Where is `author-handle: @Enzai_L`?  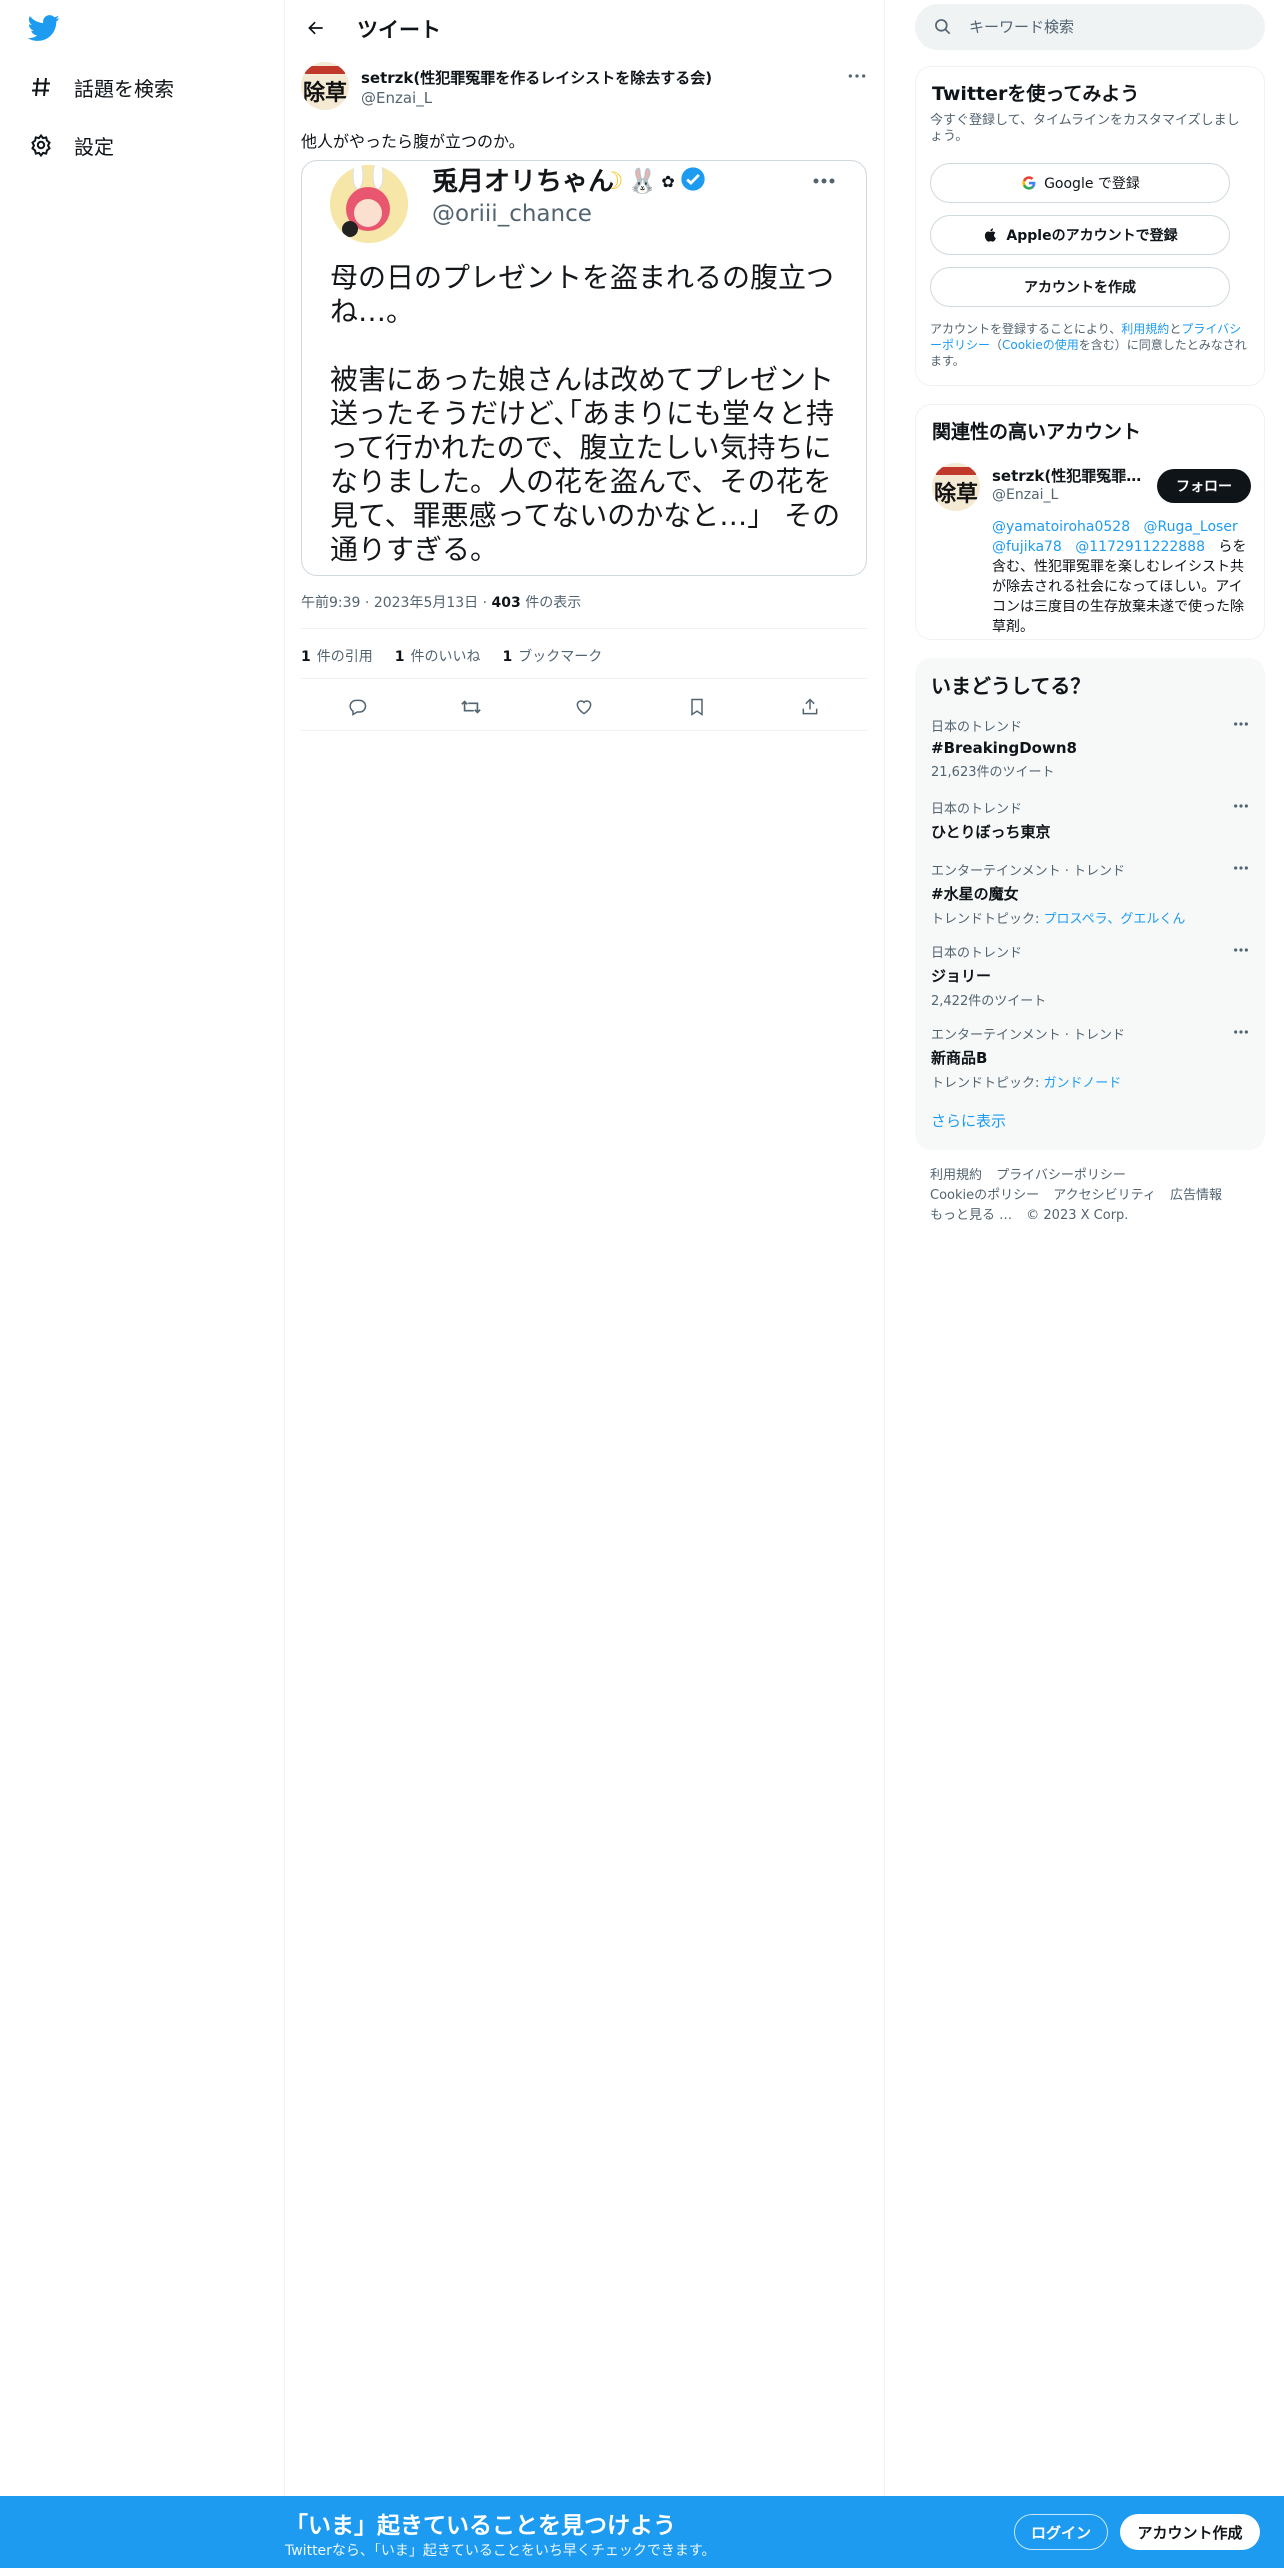 author-handle: @Enzai_L is located at coordinates (396, 98).